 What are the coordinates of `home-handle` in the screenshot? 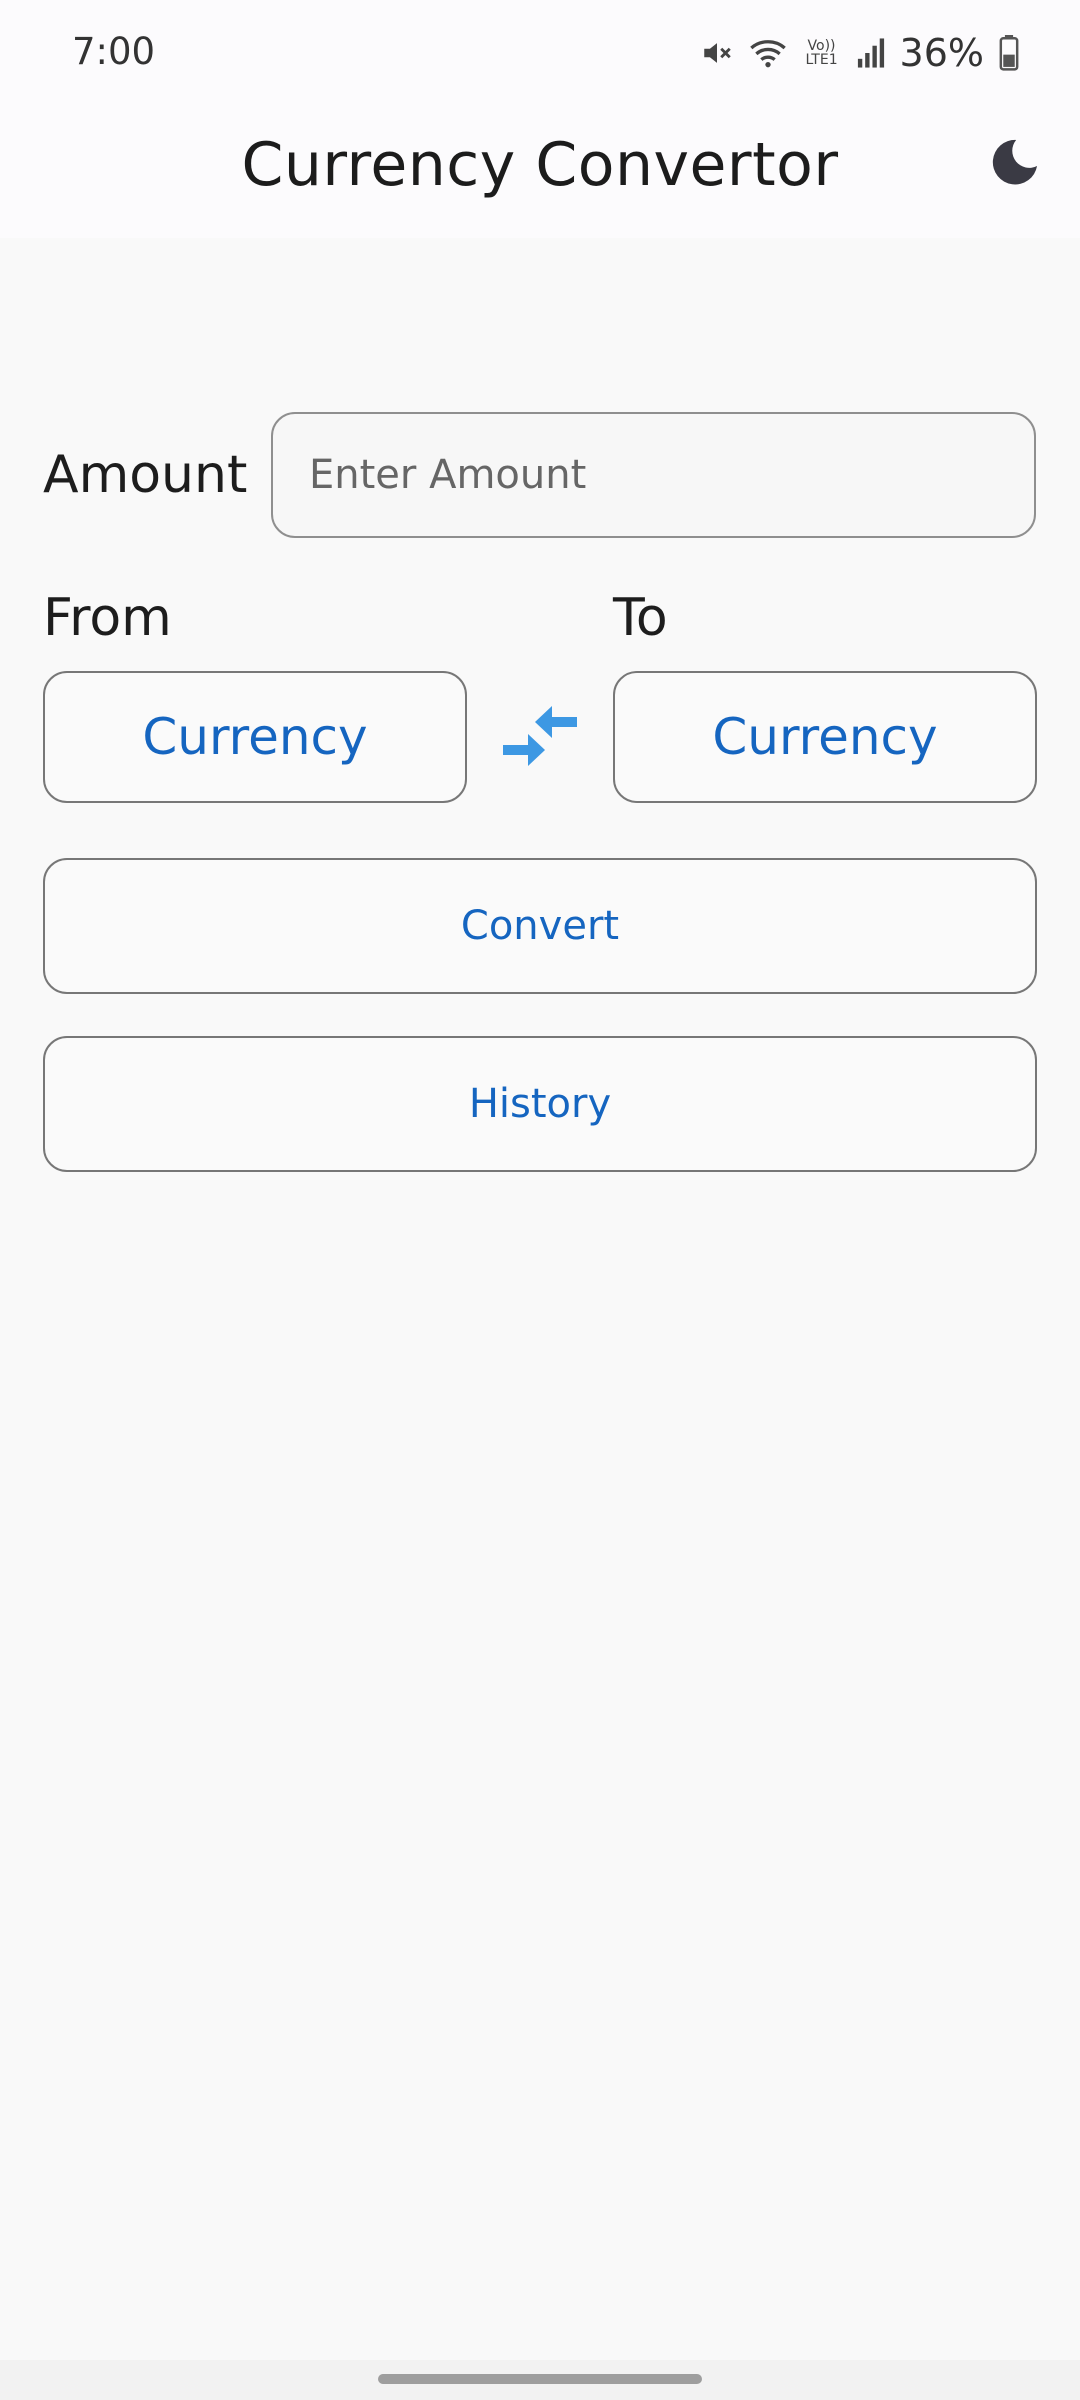 It's located at (540, 2379).